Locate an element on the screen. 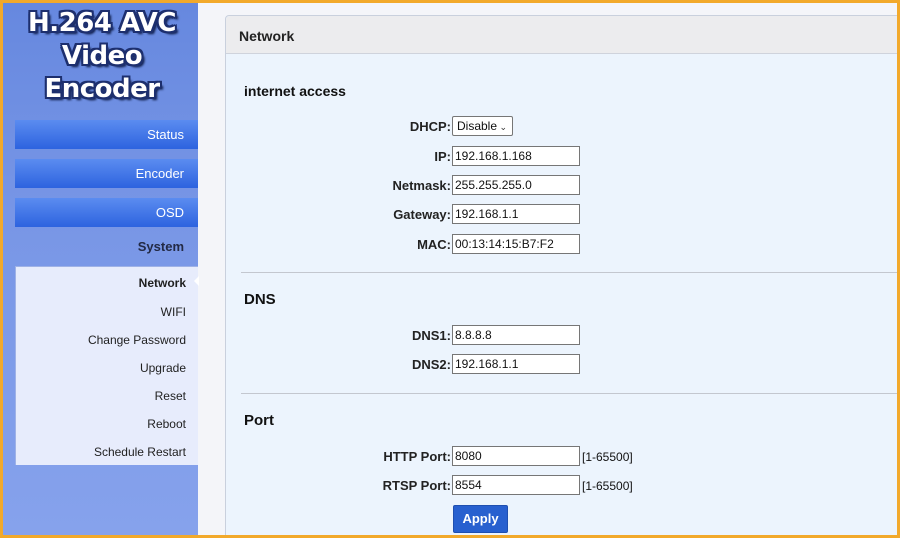 The image size is (900, 538). active-indicator-icon is located at coordinates (196, 281).